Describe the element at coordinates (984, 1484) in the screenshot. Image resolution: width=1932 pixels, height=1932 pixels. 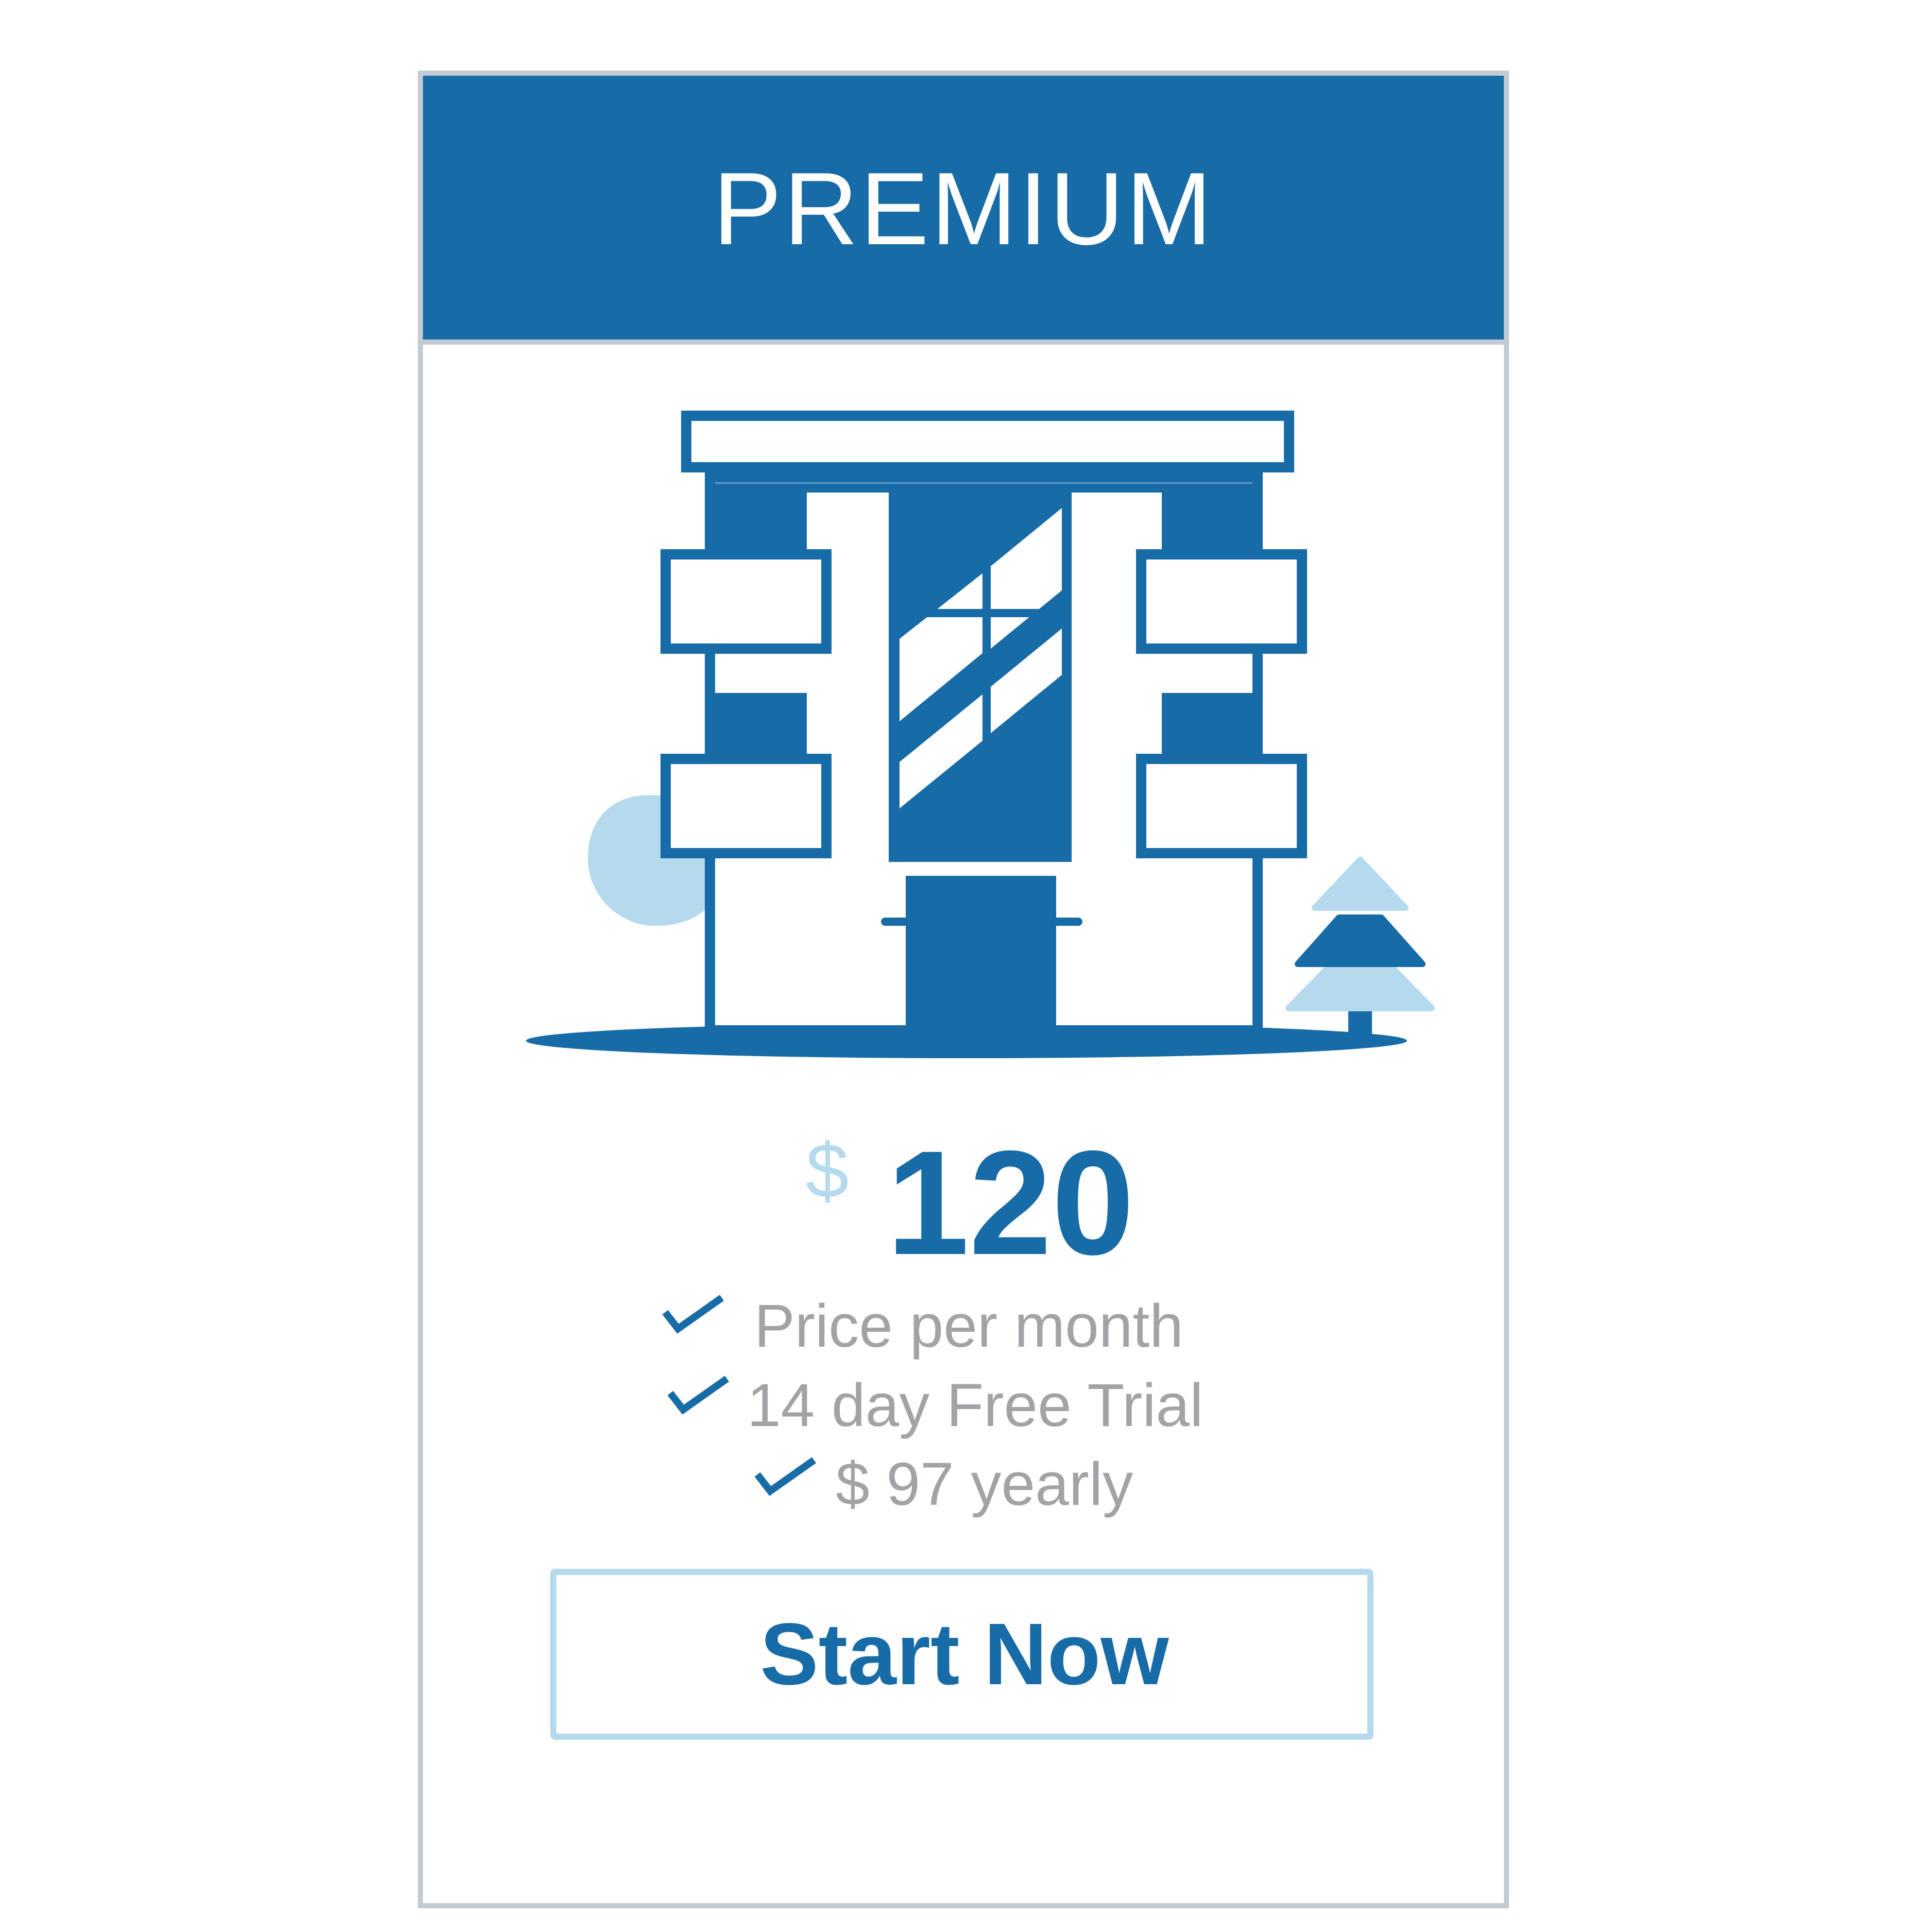
I see `feature-text: $ 97 yearly` at that location.